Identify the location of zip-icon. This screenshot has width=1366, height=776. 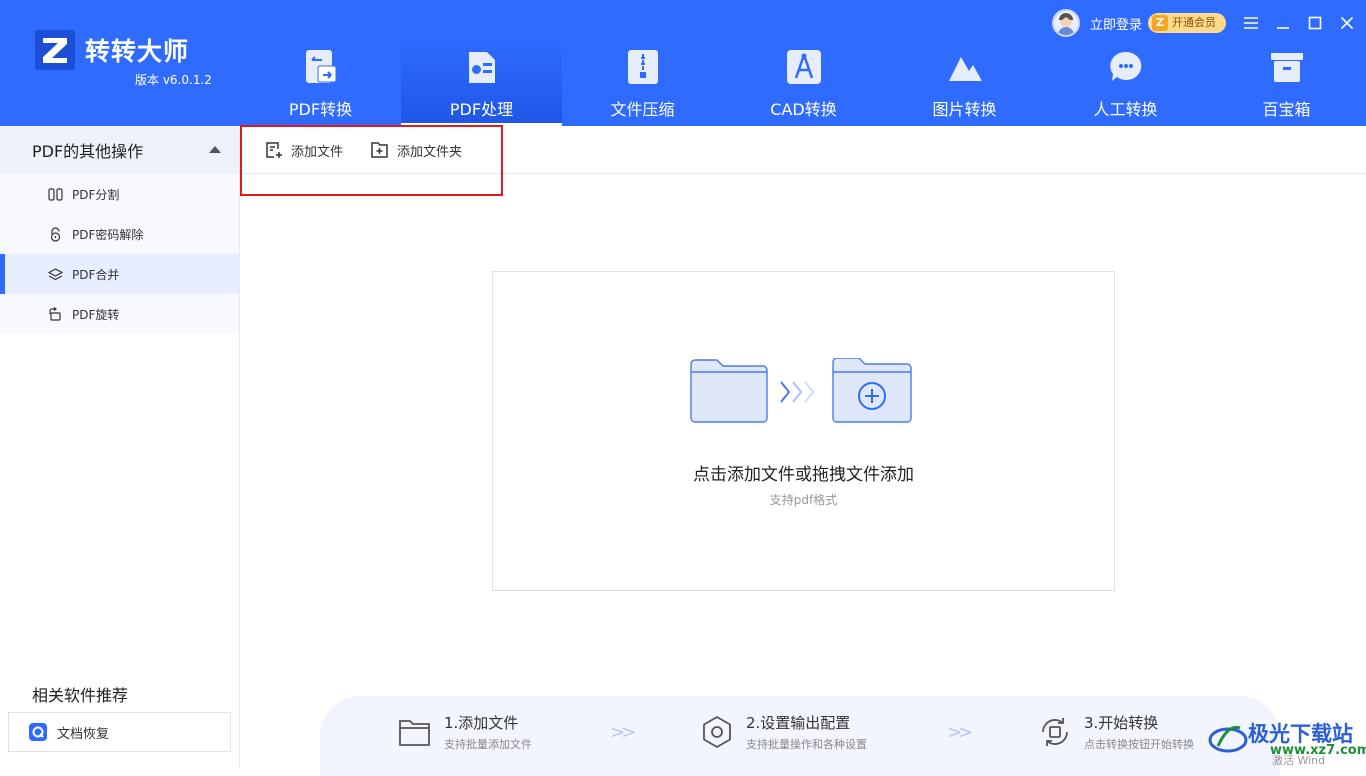
(642, 67).